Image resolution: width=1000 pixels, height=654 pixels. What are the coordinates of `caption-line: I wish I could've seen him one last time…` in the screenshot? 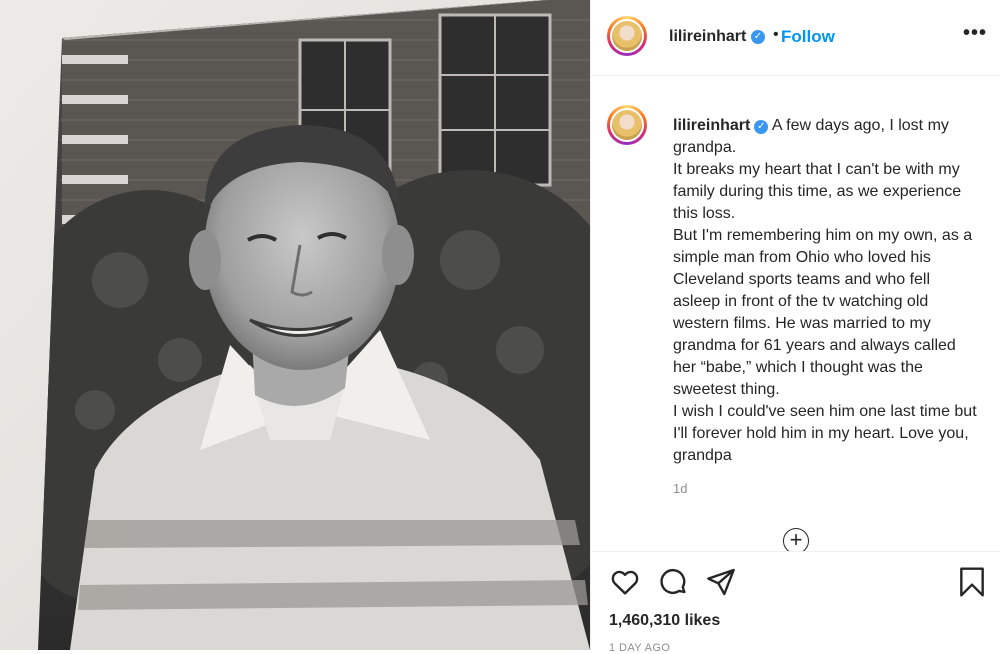 It's located at (825, 433).